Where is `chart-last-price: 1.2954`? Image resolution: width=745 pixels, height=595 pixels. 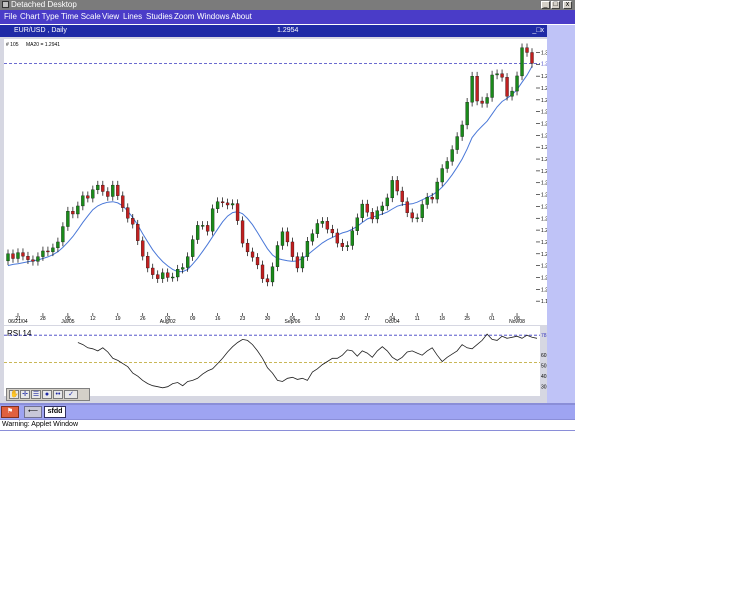 chart-last-price: 1.2954 is located at coordinates (288, 30).